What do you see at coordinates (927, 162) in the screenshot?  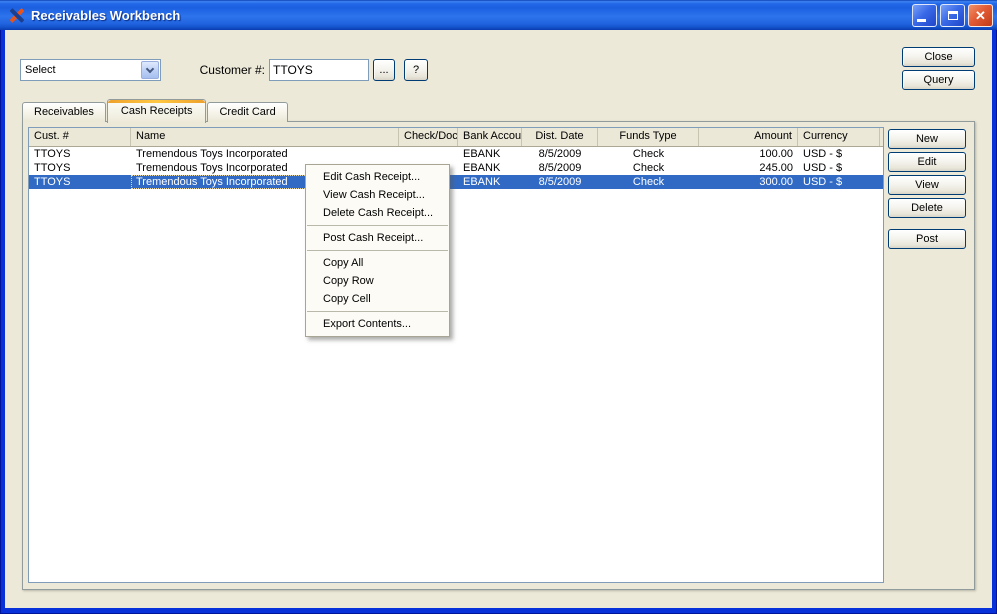 I see `edit-button: Edit` at bounding box center [927, 162].